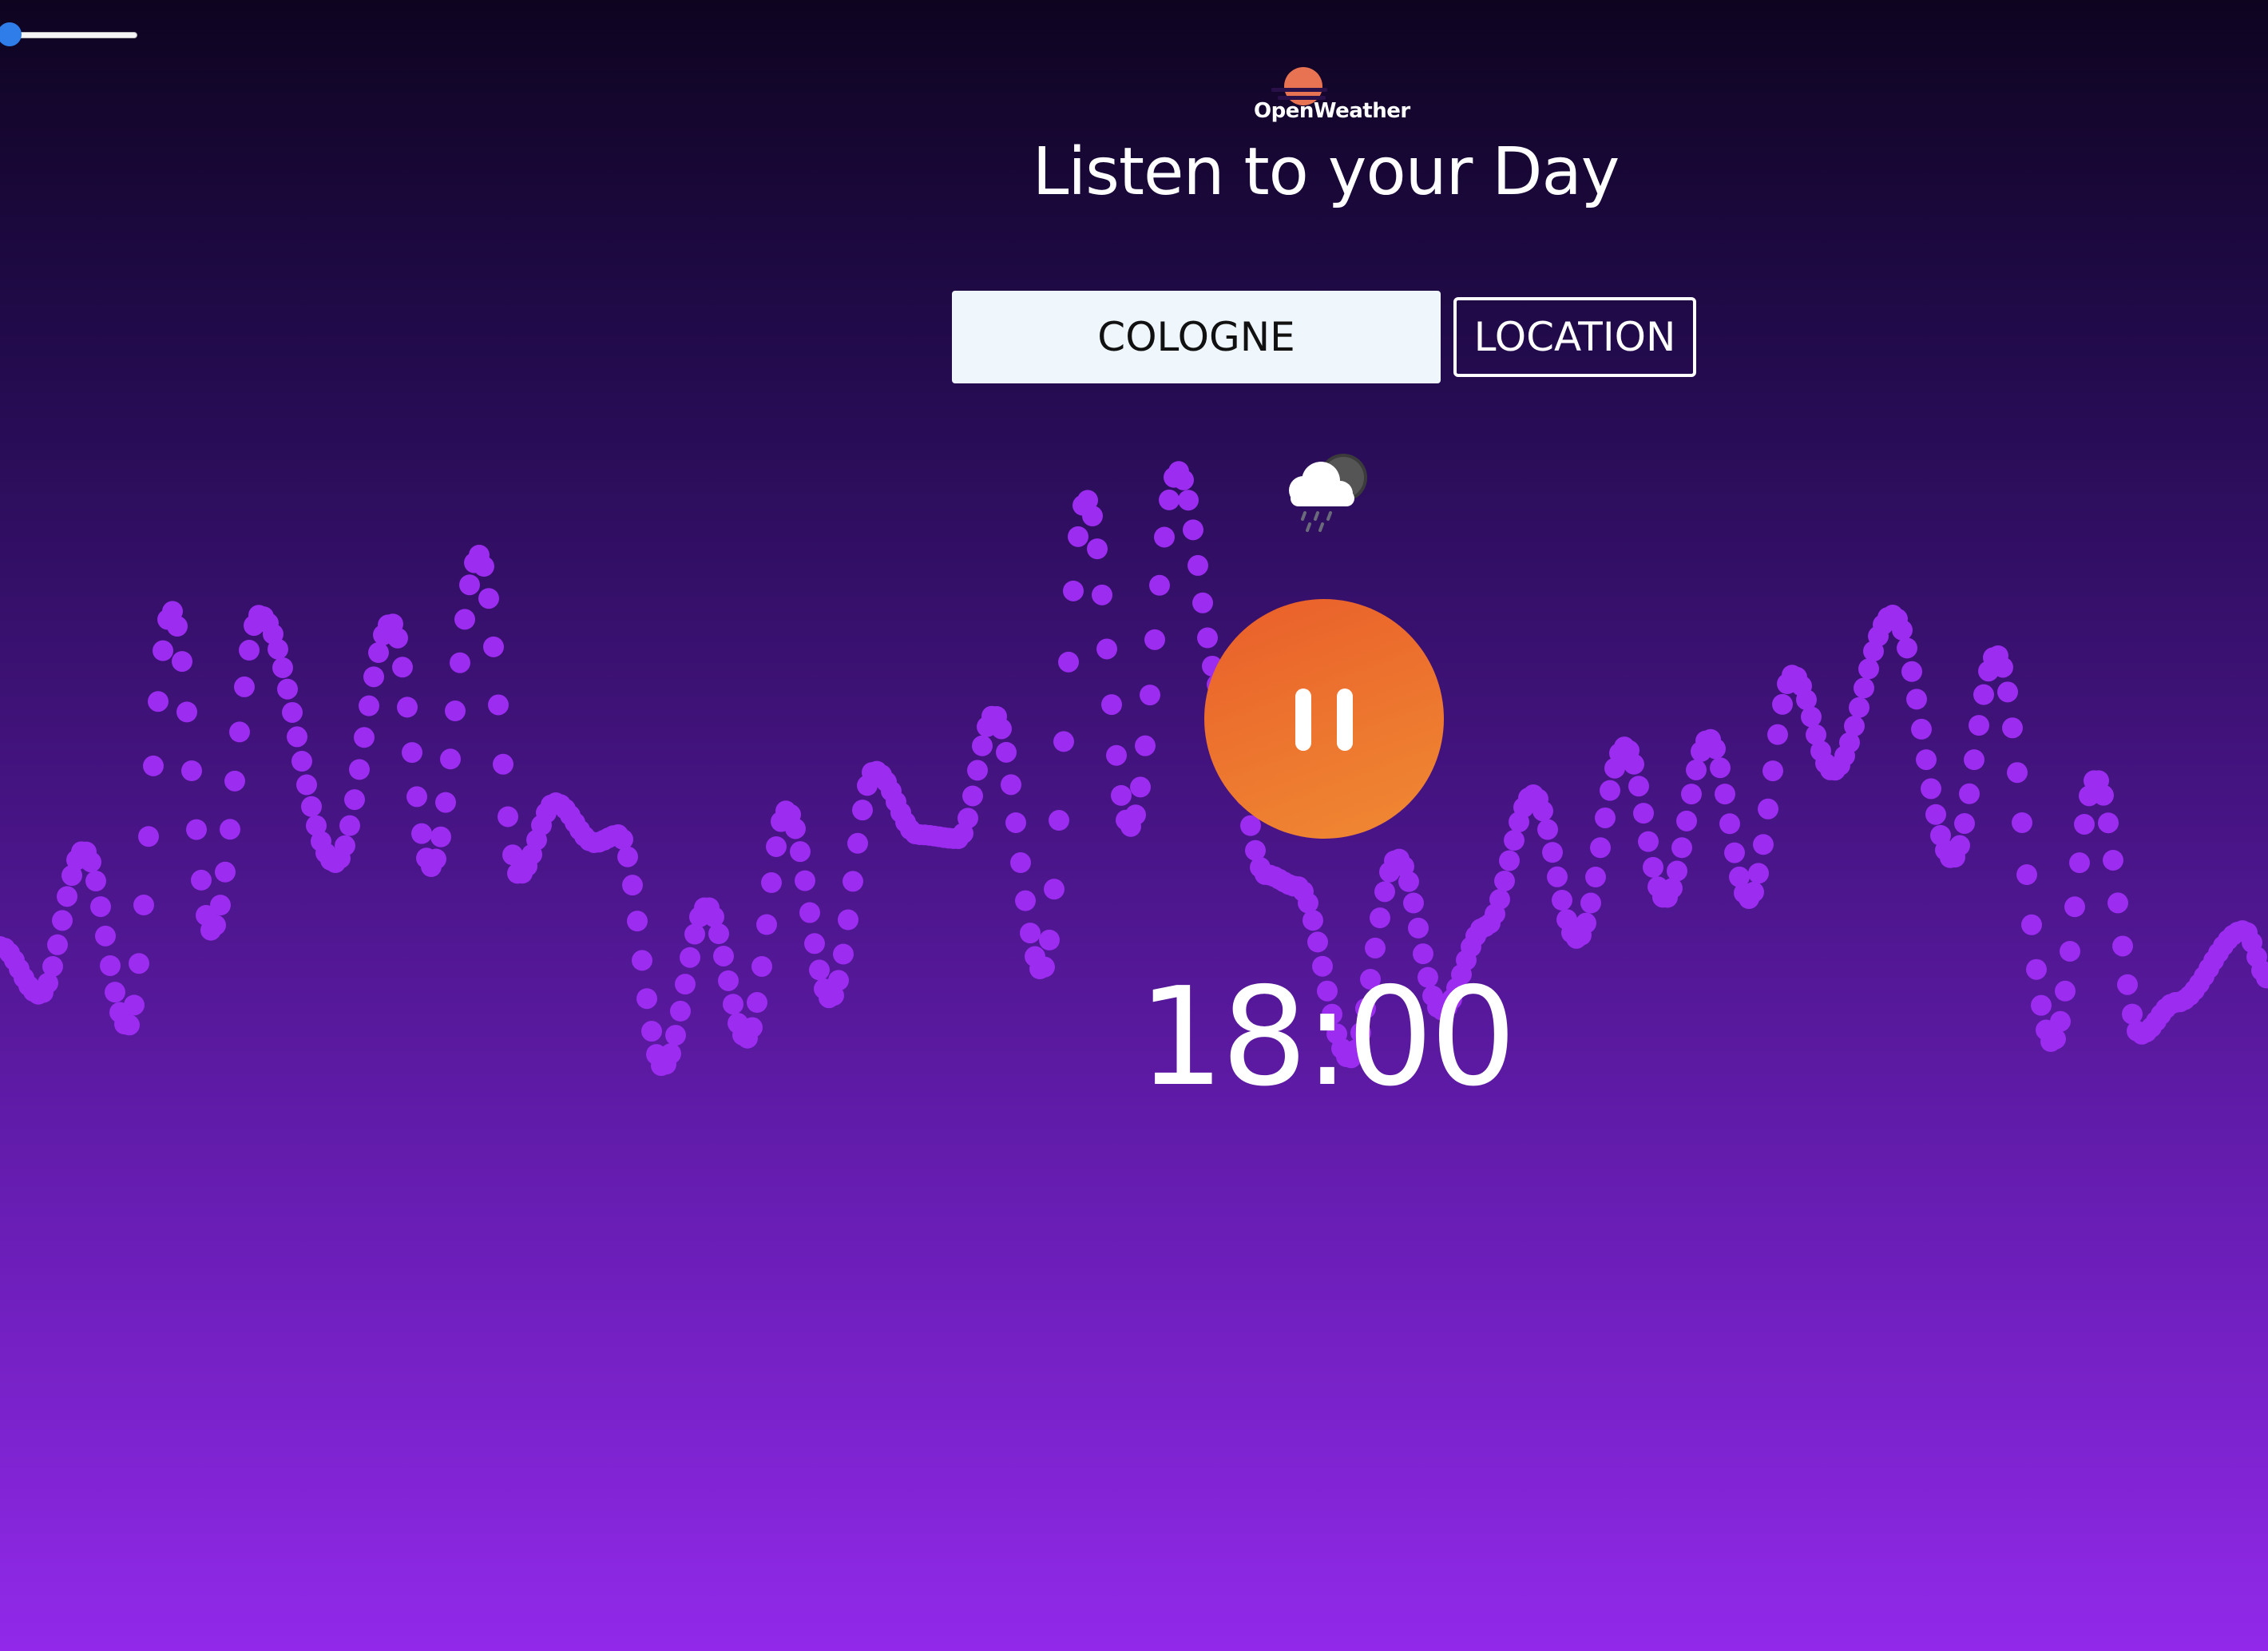  Describe the element at coordinates (1324, 719) in the screenshot. I see `pause-button` at that location.